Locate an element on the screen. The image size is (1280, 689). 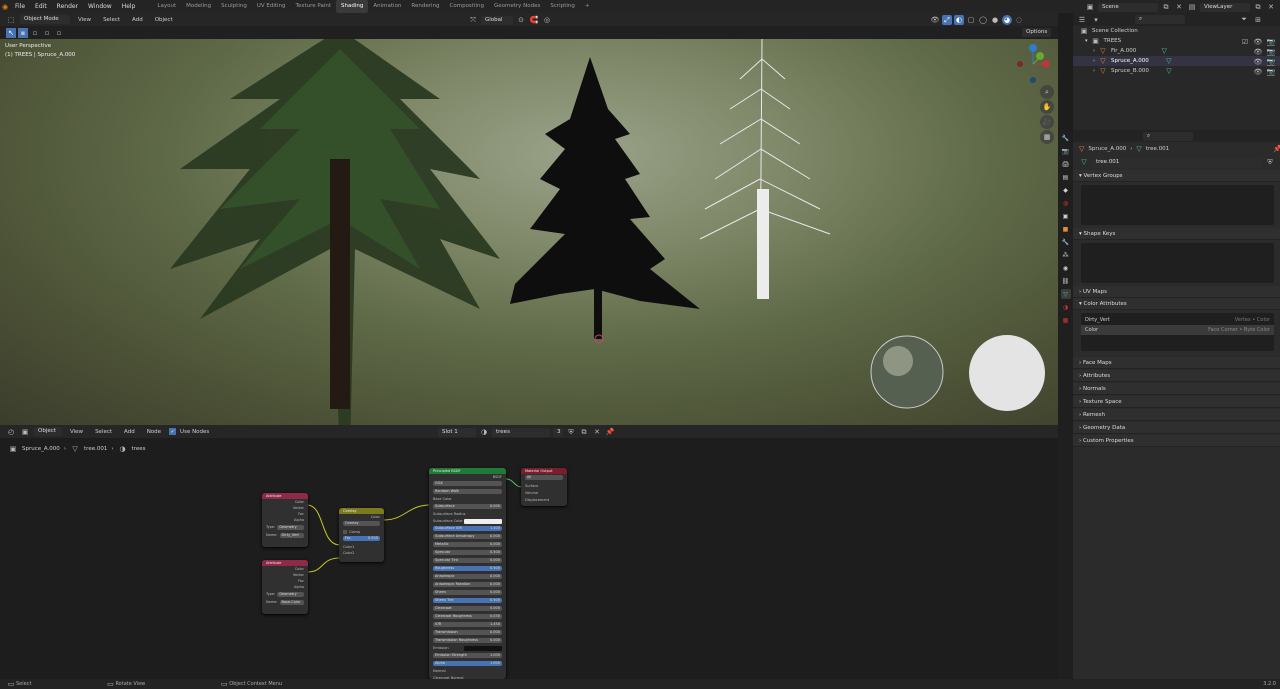
close-icon: ✕ is located at coordinates (1179, 7).